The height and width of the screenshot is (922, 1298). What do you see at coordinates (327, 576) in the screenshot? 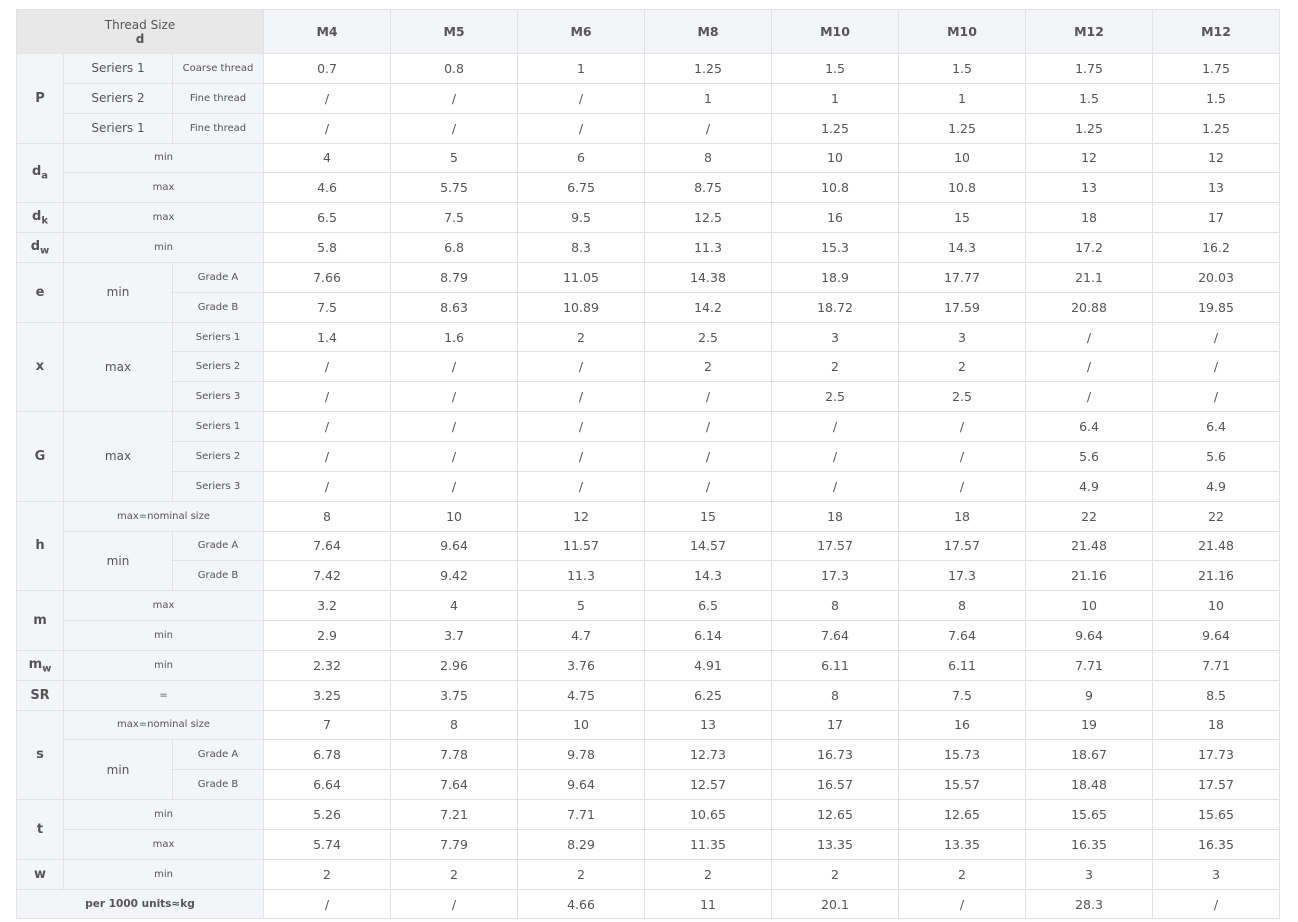
I see `value-cell: 7.42` at bounding box center [327, 576].